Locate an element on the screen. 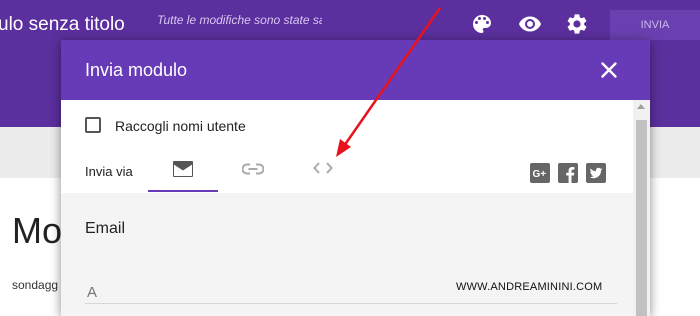 The height and width of the screenshot is (316, 700). send-button: INVIA is located at coordinates (655, 25).